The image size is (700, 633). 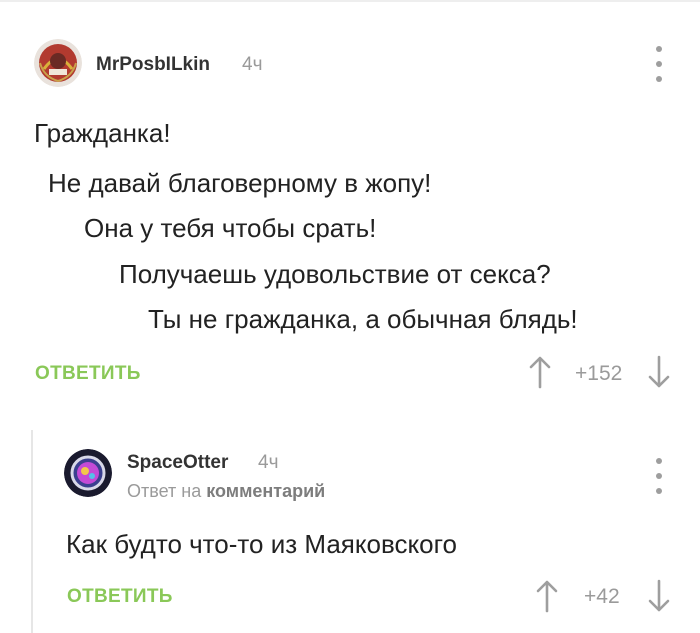 What do you see at coordinates (363, 319) in the screenshot?
I see `comment-text-line: Ты не гражданка, а обычная блядь!` at bounding box center [363, 319].